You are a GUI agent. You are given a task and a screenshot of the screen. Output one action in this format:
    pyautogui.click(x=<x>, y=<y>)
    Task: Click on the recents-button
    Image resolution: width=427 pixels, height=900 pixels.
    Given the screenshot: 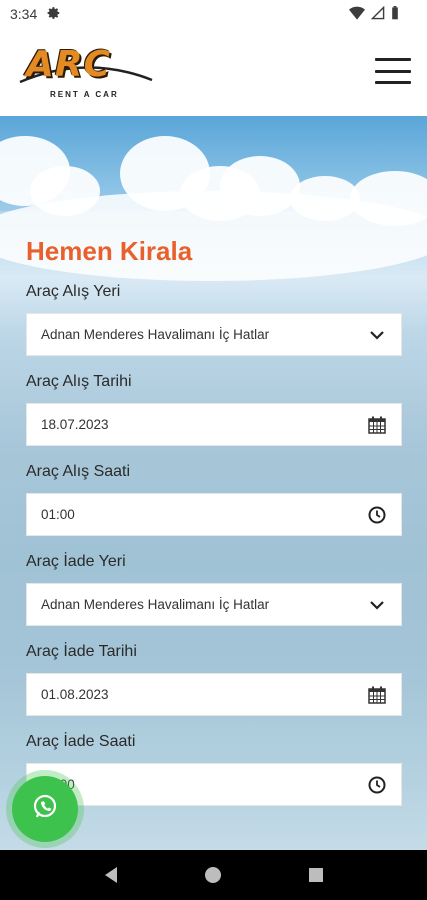 What is the action you would take?
    pyautogui.click(x=316, y=875)
    